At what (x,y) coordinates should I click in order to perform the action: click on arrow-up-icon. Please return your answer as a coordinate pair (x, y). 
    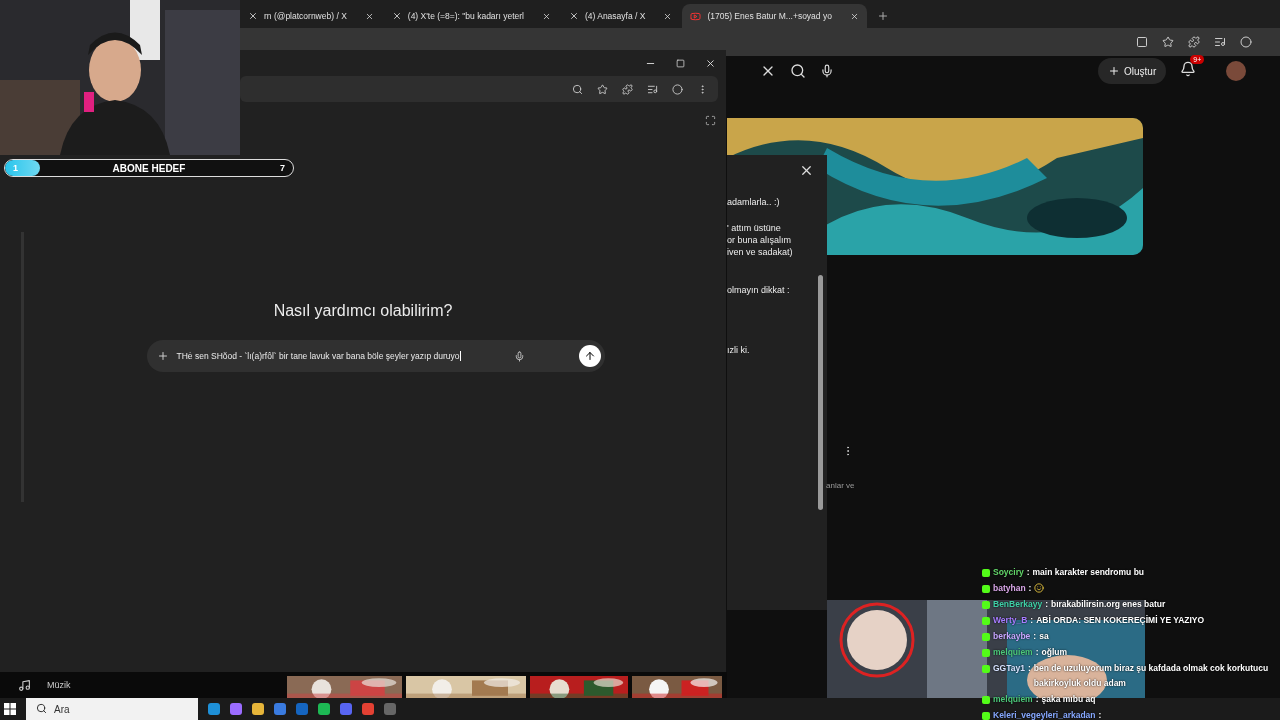
    Looking at the image, I should click on (589, 356).